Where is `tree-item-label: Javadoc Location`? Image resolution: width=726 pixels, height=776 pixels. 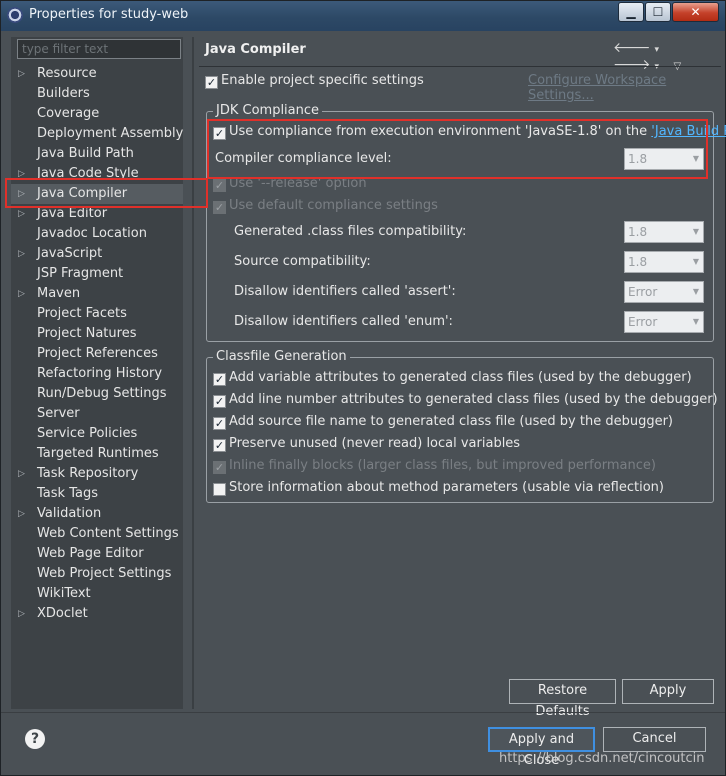
tree-item-label: Javadoc Location is located at coordinates (92, 233).